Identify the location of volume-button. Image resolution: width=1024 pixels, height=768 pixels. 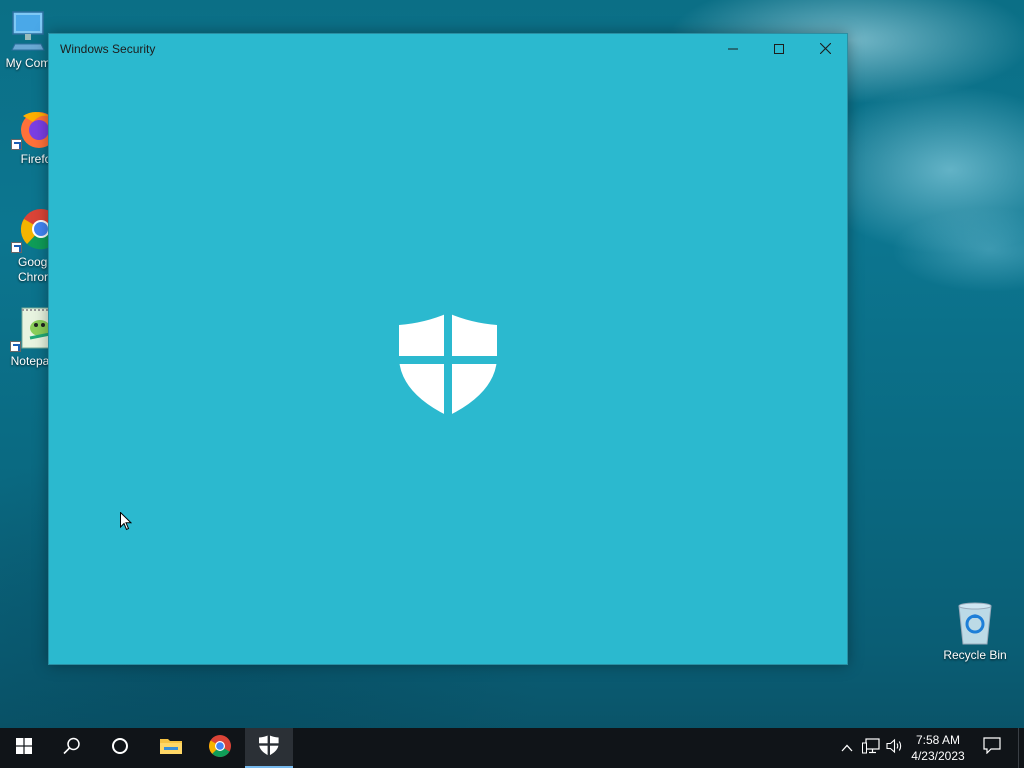
(894, 748).